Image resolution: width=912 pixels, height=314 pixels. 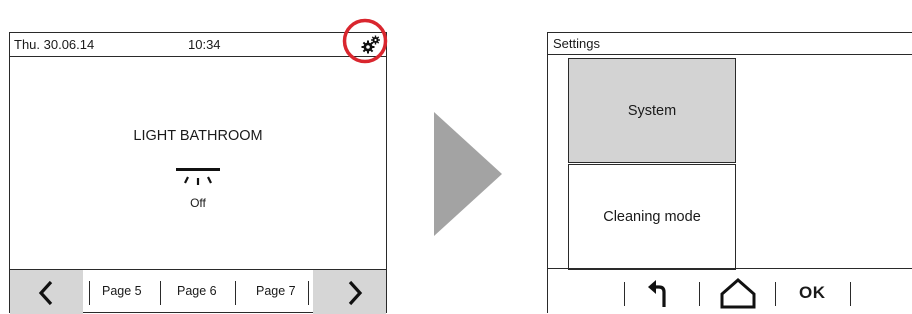 What do you see at coordinates (730, 44) in the screenshot?
I see `settings-header: Settings` at bounding box center [730, 44].